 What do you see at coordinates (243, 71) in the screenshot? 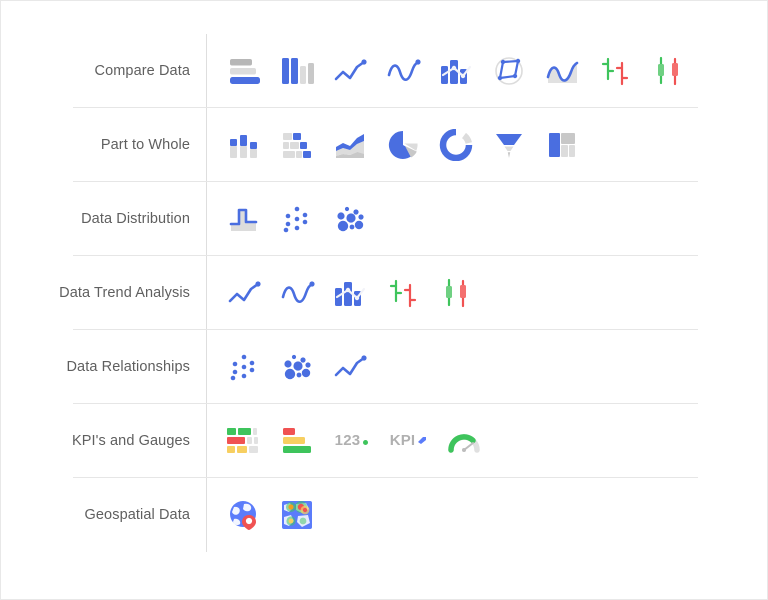
I see `bar-chart-icon` at bounding box center [243, 71].